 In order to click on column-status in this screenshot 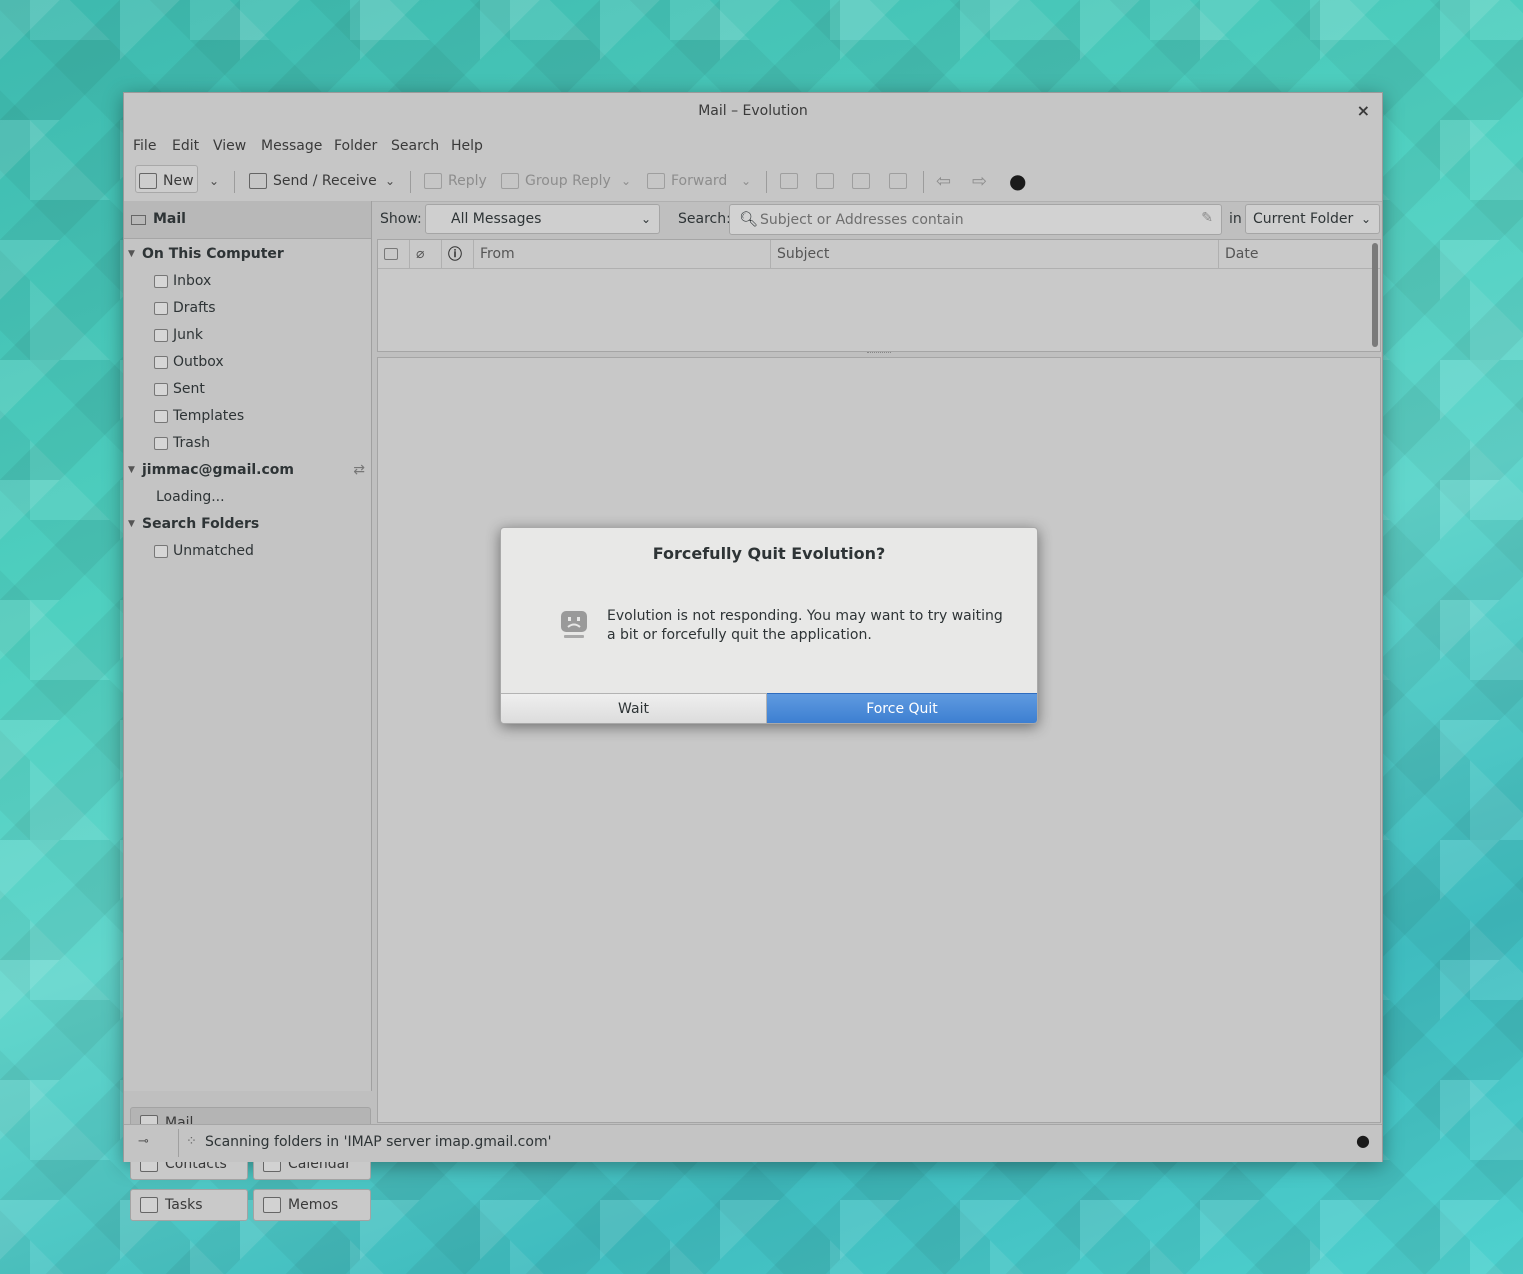, I will do `click(394, 254)`.